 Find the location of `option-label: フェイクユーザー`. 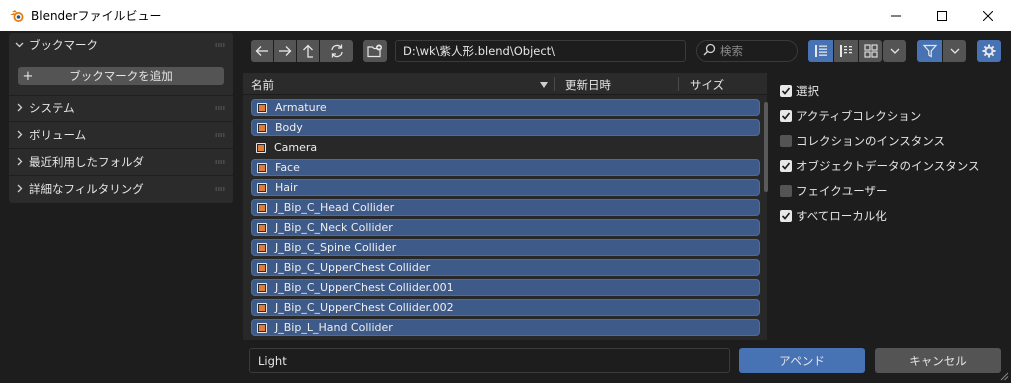

option-label: フェイクユーザー is located at coordinates (842, 191).